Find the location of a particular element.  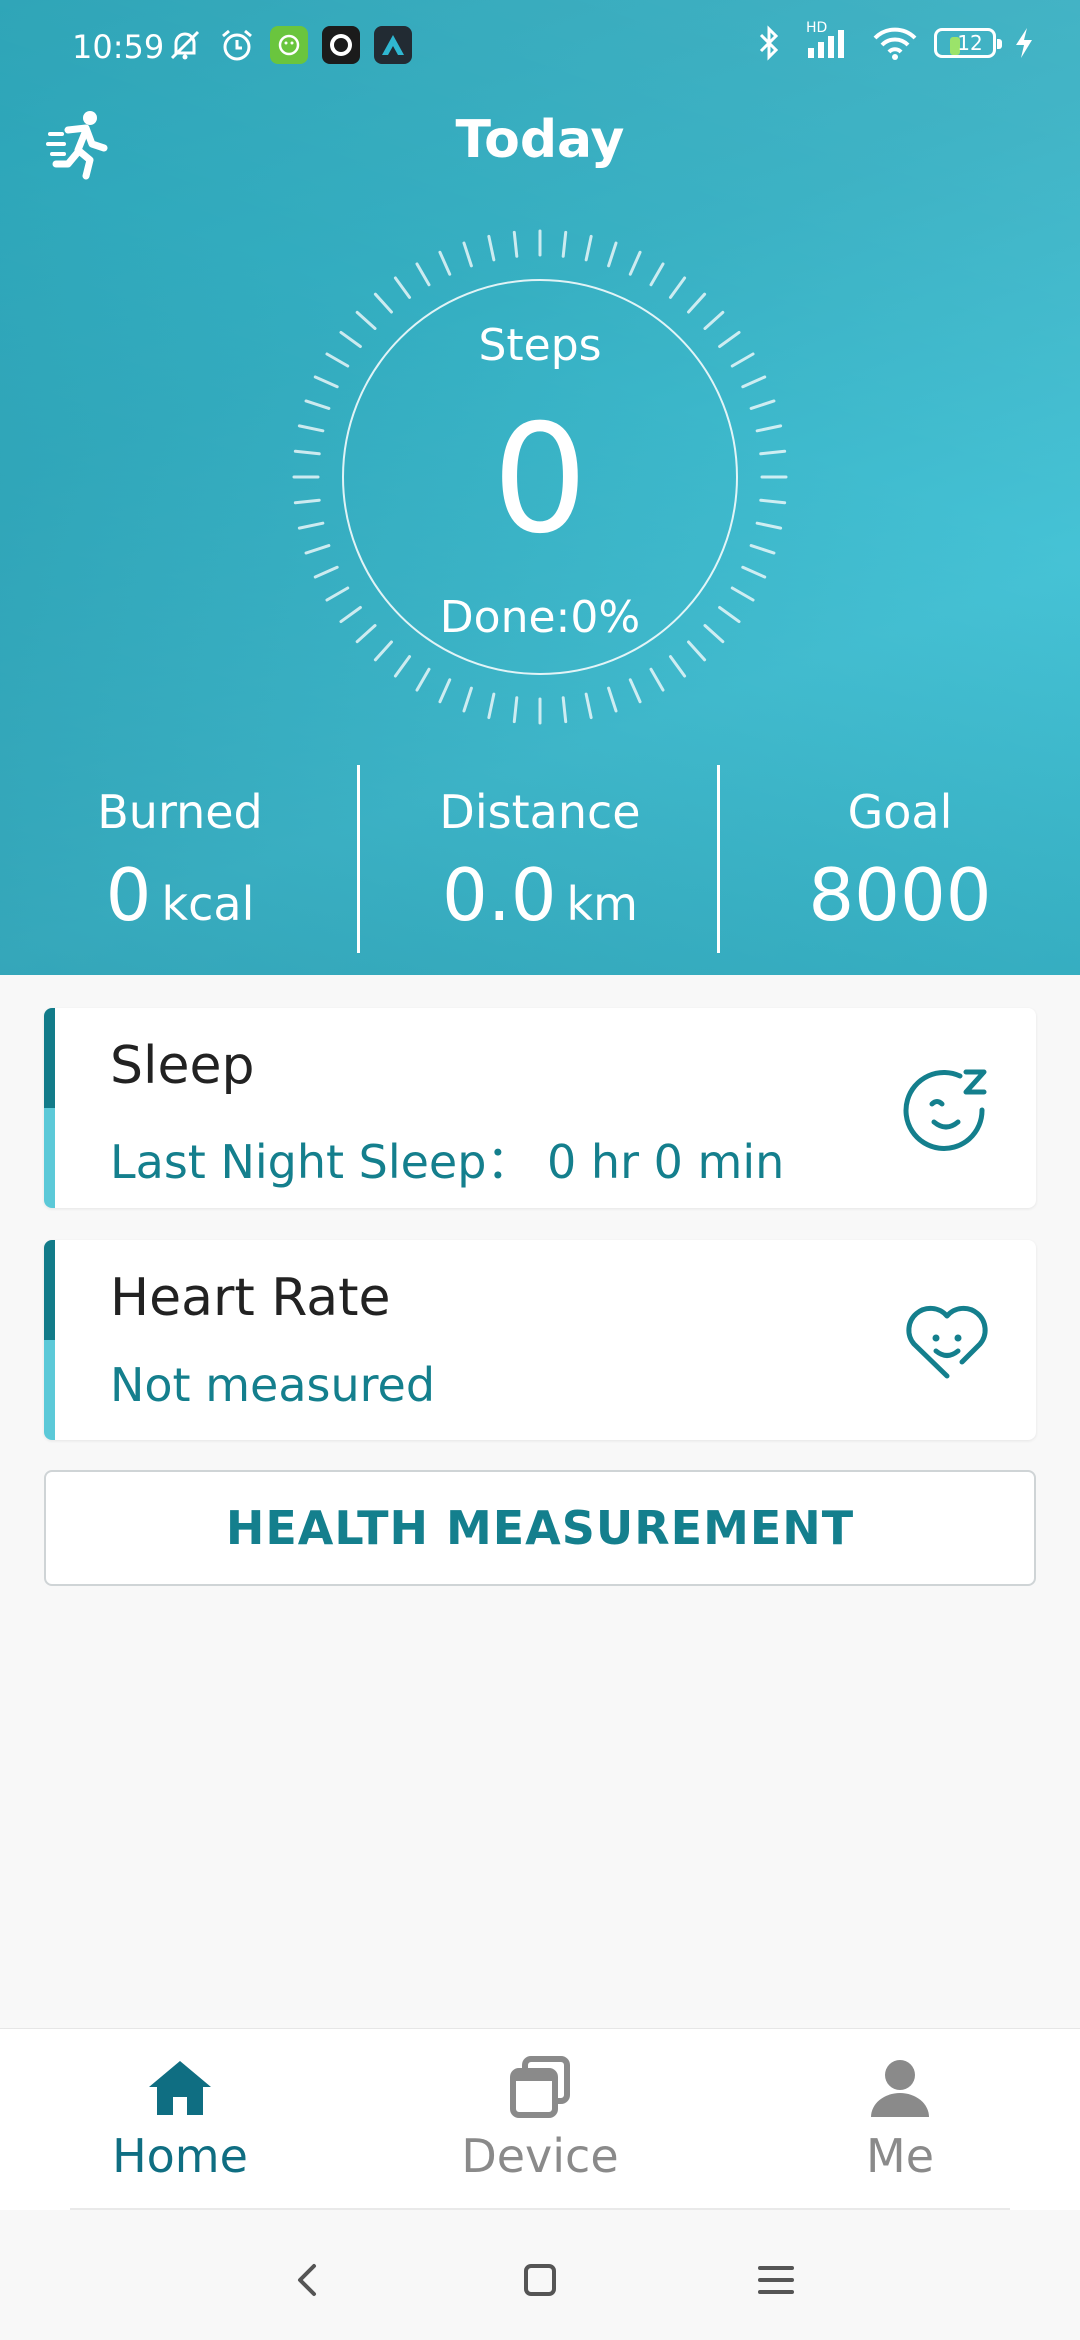

nav-label: Me is located at coordinates (900, 2156).